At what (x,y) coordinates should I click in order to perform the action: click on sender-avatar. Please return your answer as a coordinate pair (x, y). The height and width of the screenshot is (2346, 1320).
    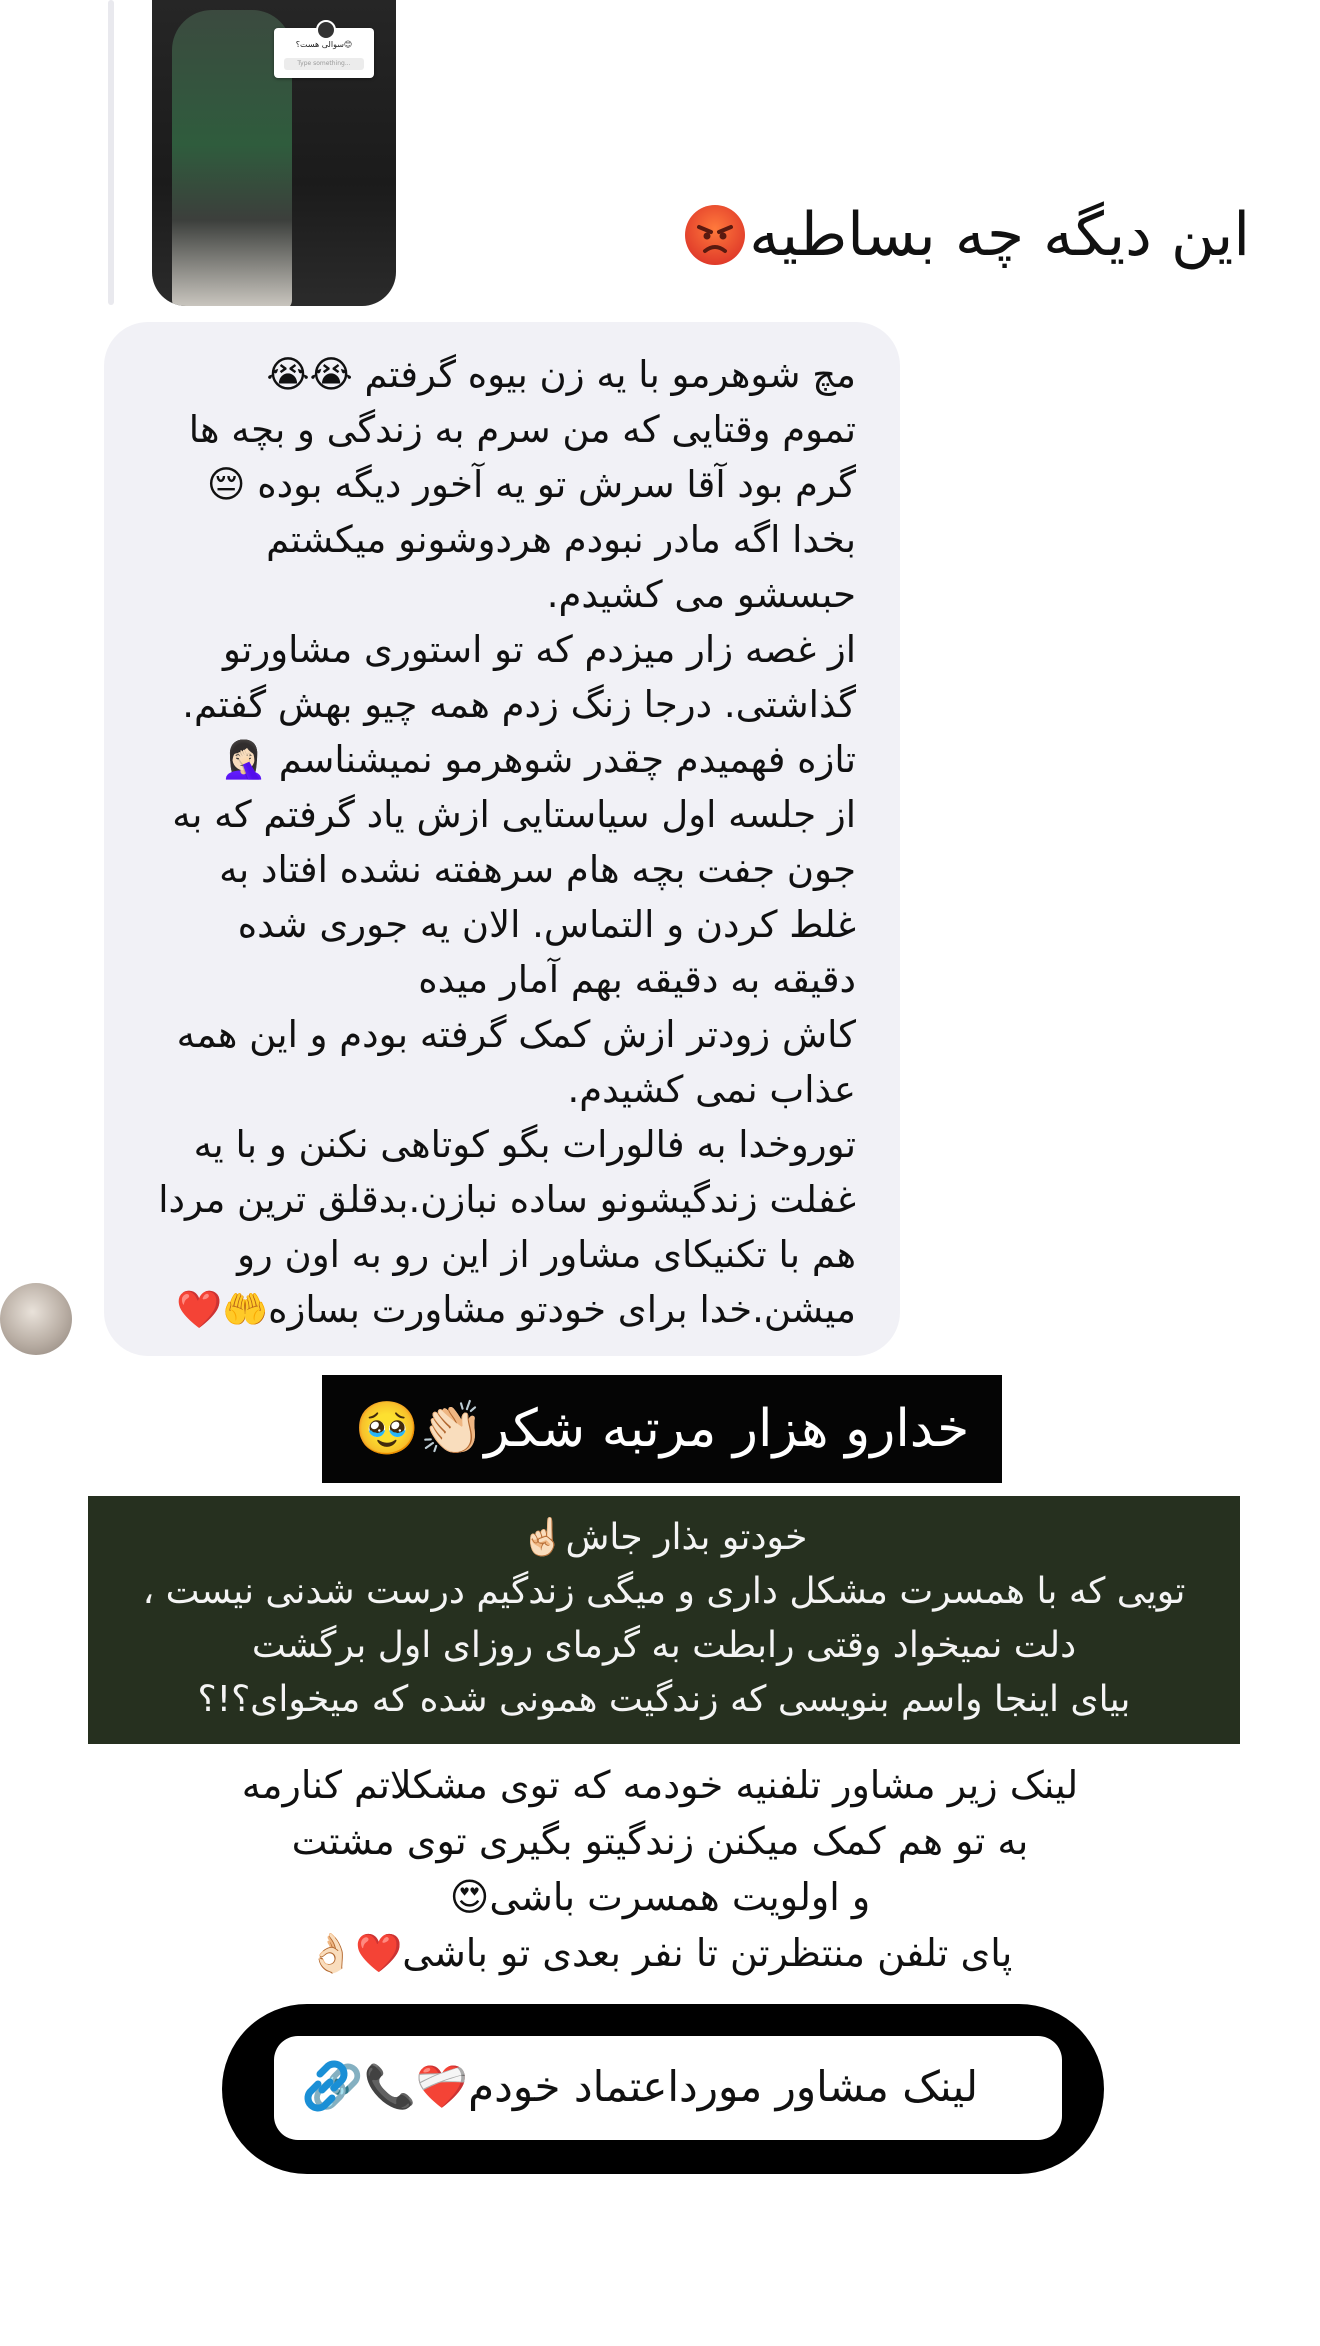
    Looking at the image, I should click on (36, 1319).